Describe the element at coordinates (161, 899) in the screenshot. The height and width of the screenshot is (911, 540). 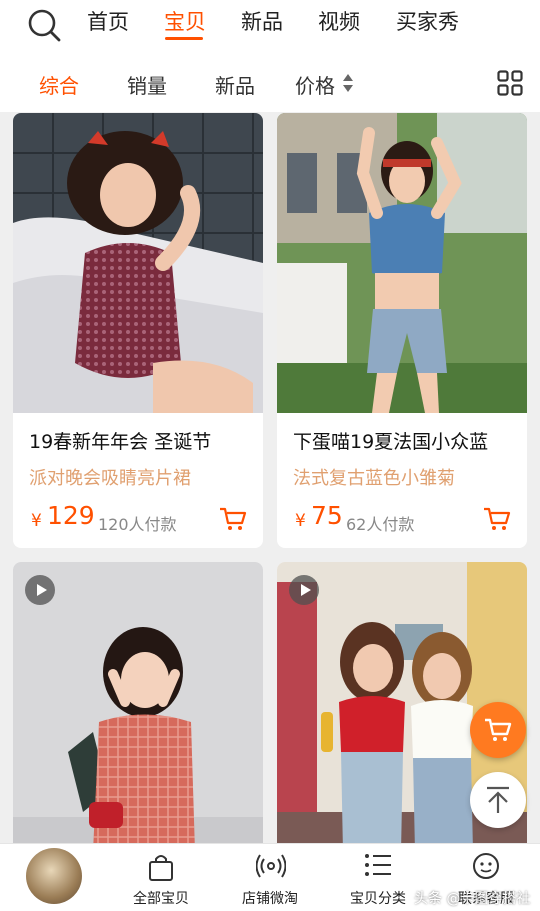
I see `bottom-item-label: 全部宝贝` at that location.